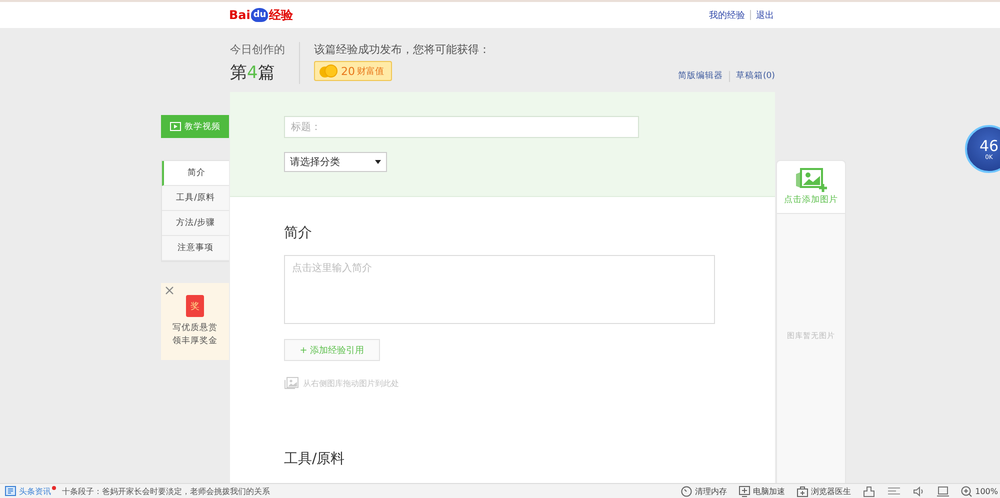 This screenshot has height=498, width=1000. What do you see at coordinates (402, 49) in the screenshot?
I see `reward-intro: 该篇经验成功发布，您将可能获得：` at bounding box center [402, 49].